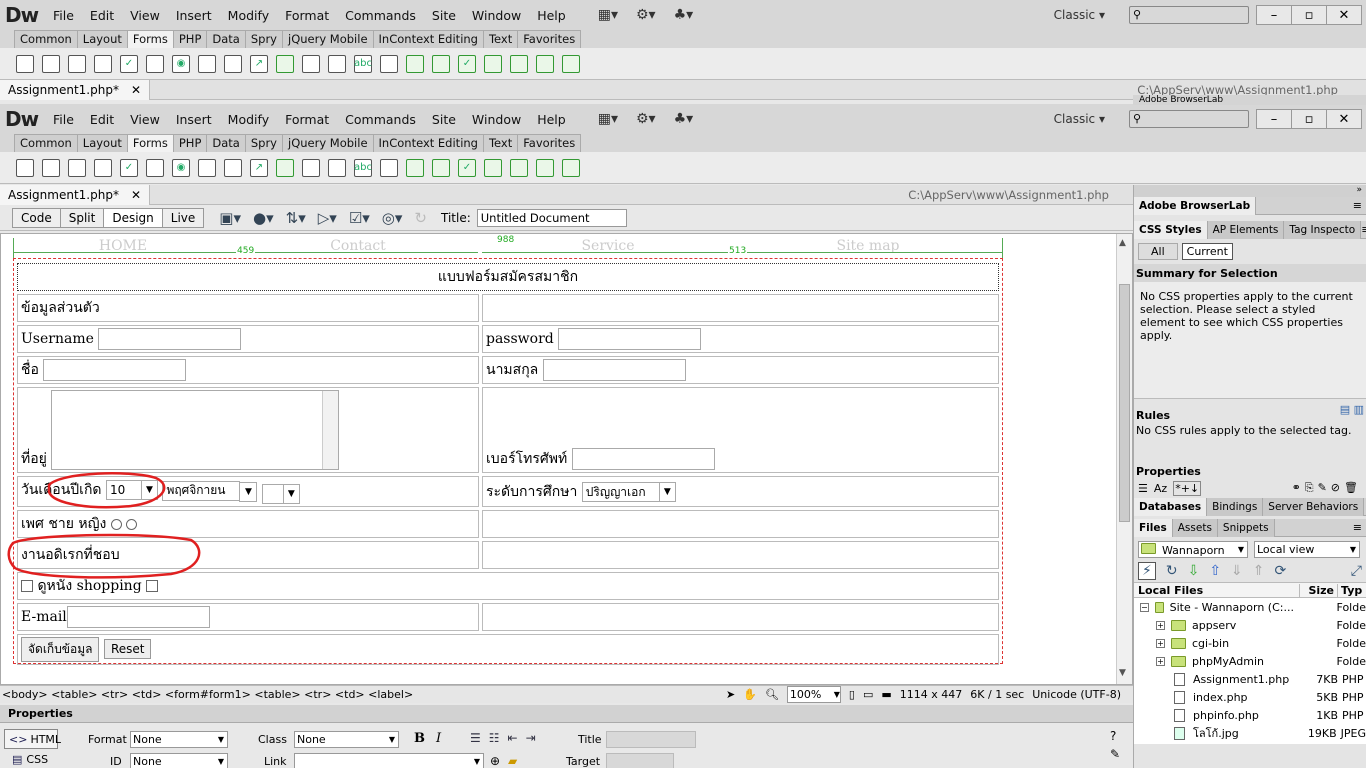  I want to click on fieldset-icon, so click(389, 63).